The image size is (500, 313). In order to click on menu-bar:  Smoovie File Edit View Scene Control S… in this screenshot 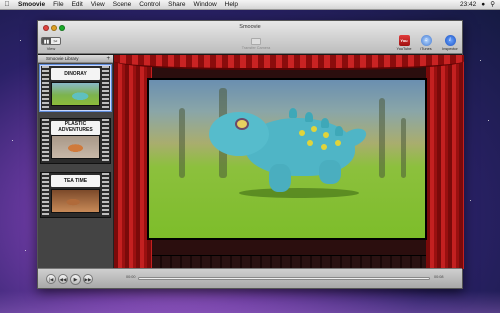, I will do `click(250, 5)`.